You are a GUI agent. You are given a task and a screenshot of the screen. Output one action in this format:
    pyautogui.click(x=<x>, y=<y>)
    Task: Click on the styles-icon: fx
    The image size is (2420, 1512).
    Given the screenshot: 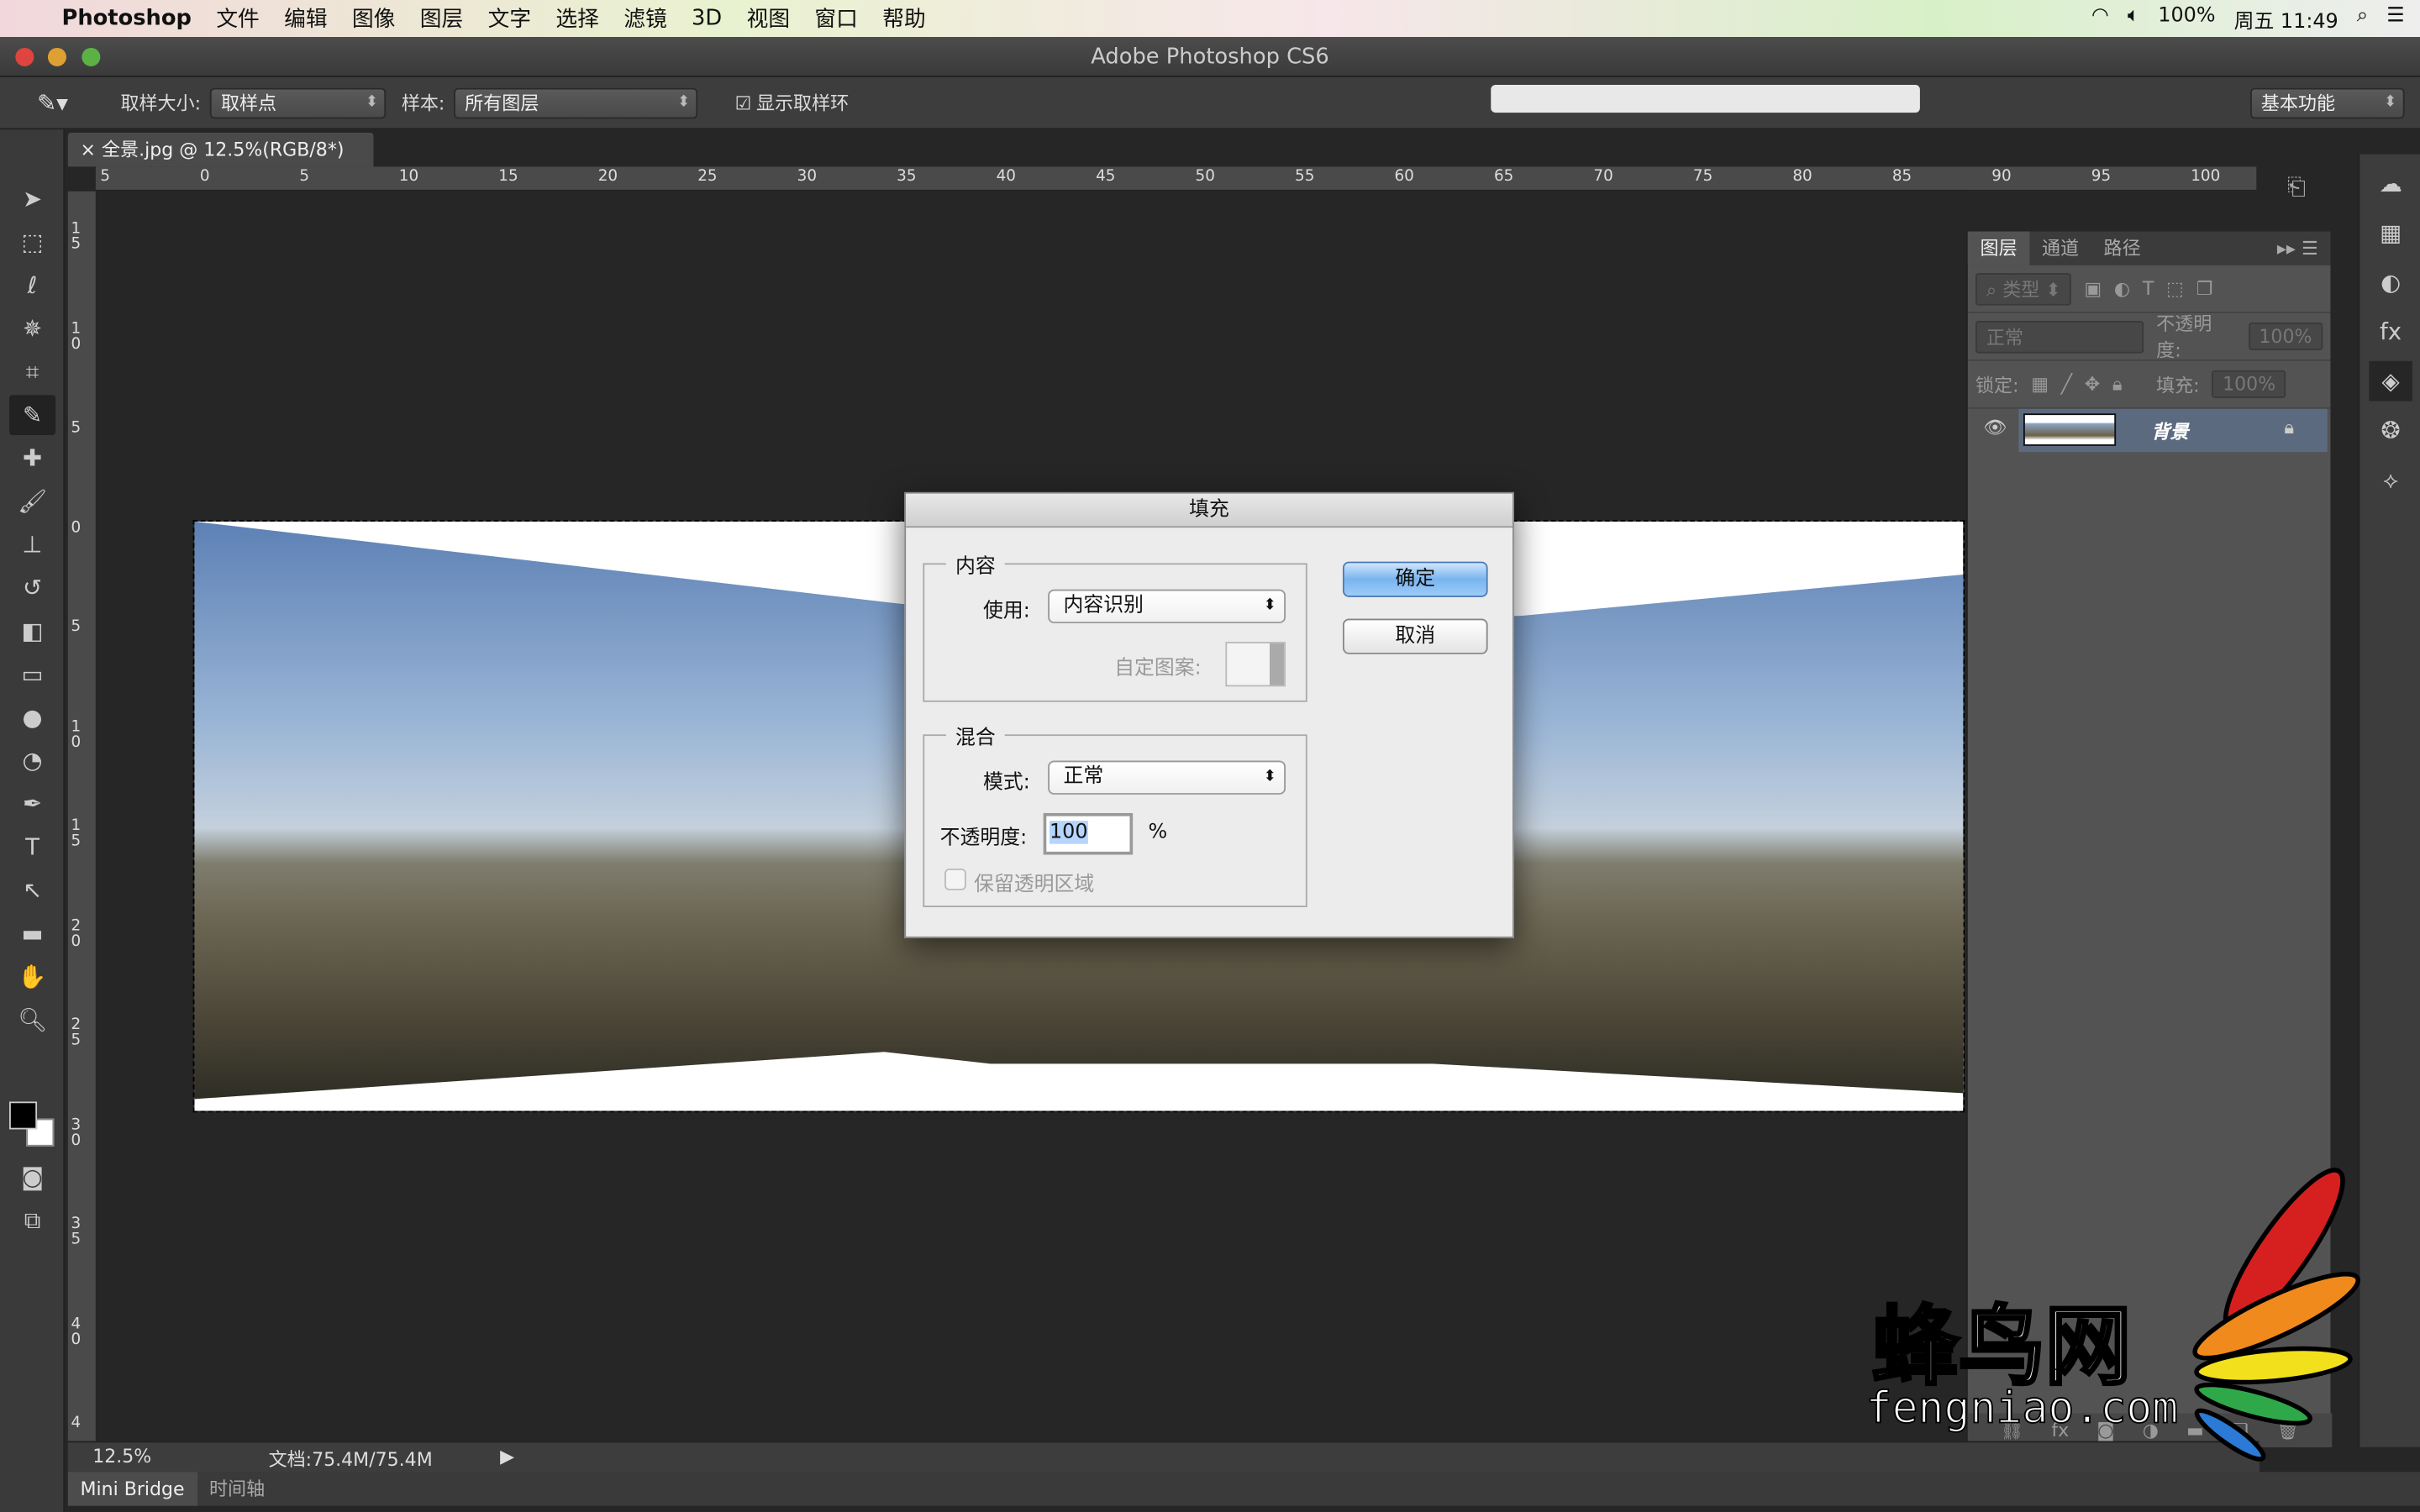 What is the action you would take?
    pyautogui.click(x=2390, y=332)
    